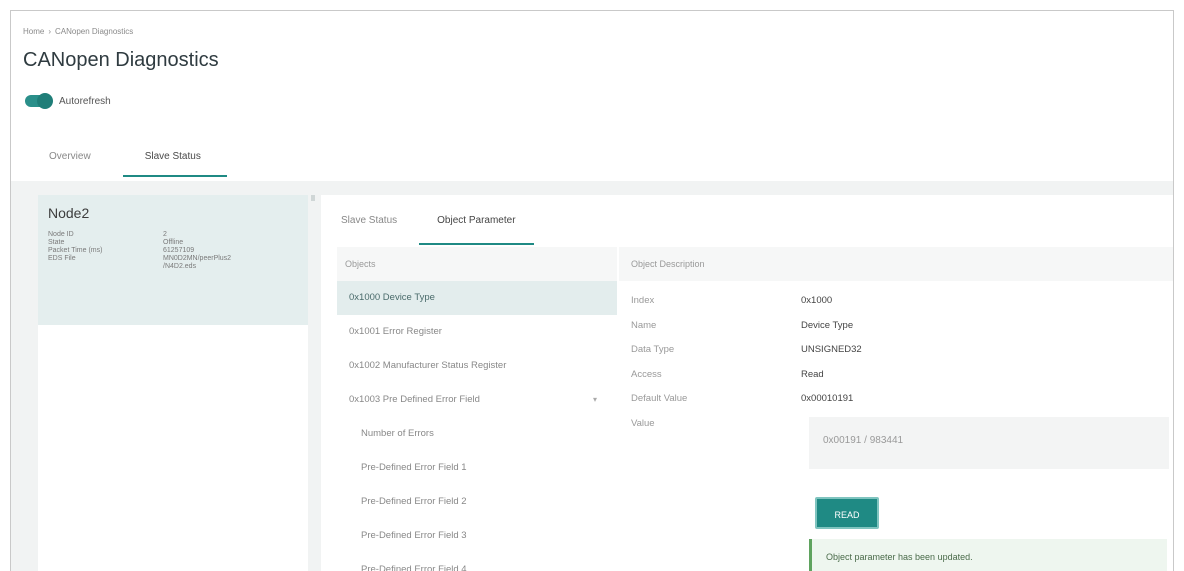 The width and height of the screenshot is (1184, 571). I want to click on description-row: Name Device Type, so click(746, 332).